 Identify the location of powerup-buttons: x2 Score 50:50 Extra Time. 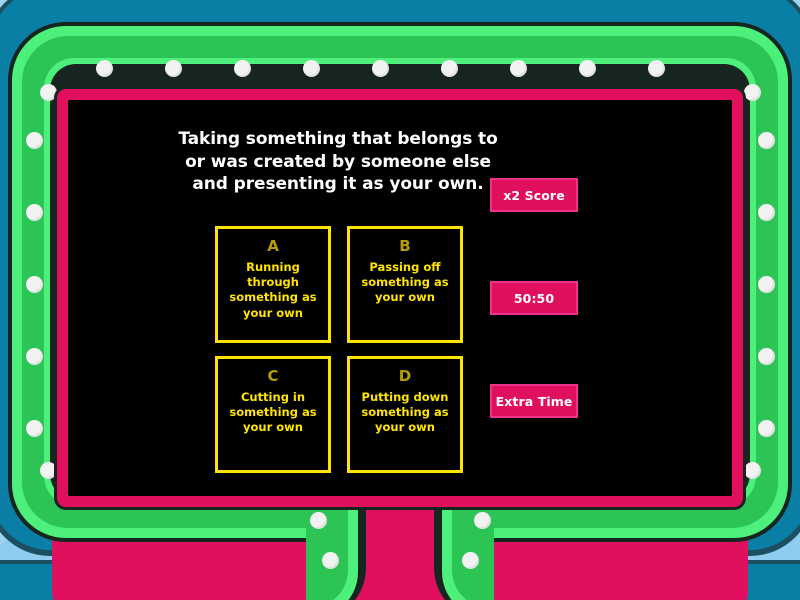
(538, 298).